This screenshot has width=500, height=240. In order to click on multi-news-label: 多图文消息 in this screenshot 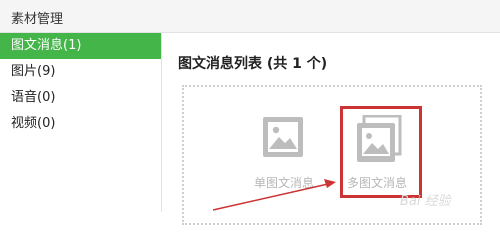, I will do `click(377, 183)`.